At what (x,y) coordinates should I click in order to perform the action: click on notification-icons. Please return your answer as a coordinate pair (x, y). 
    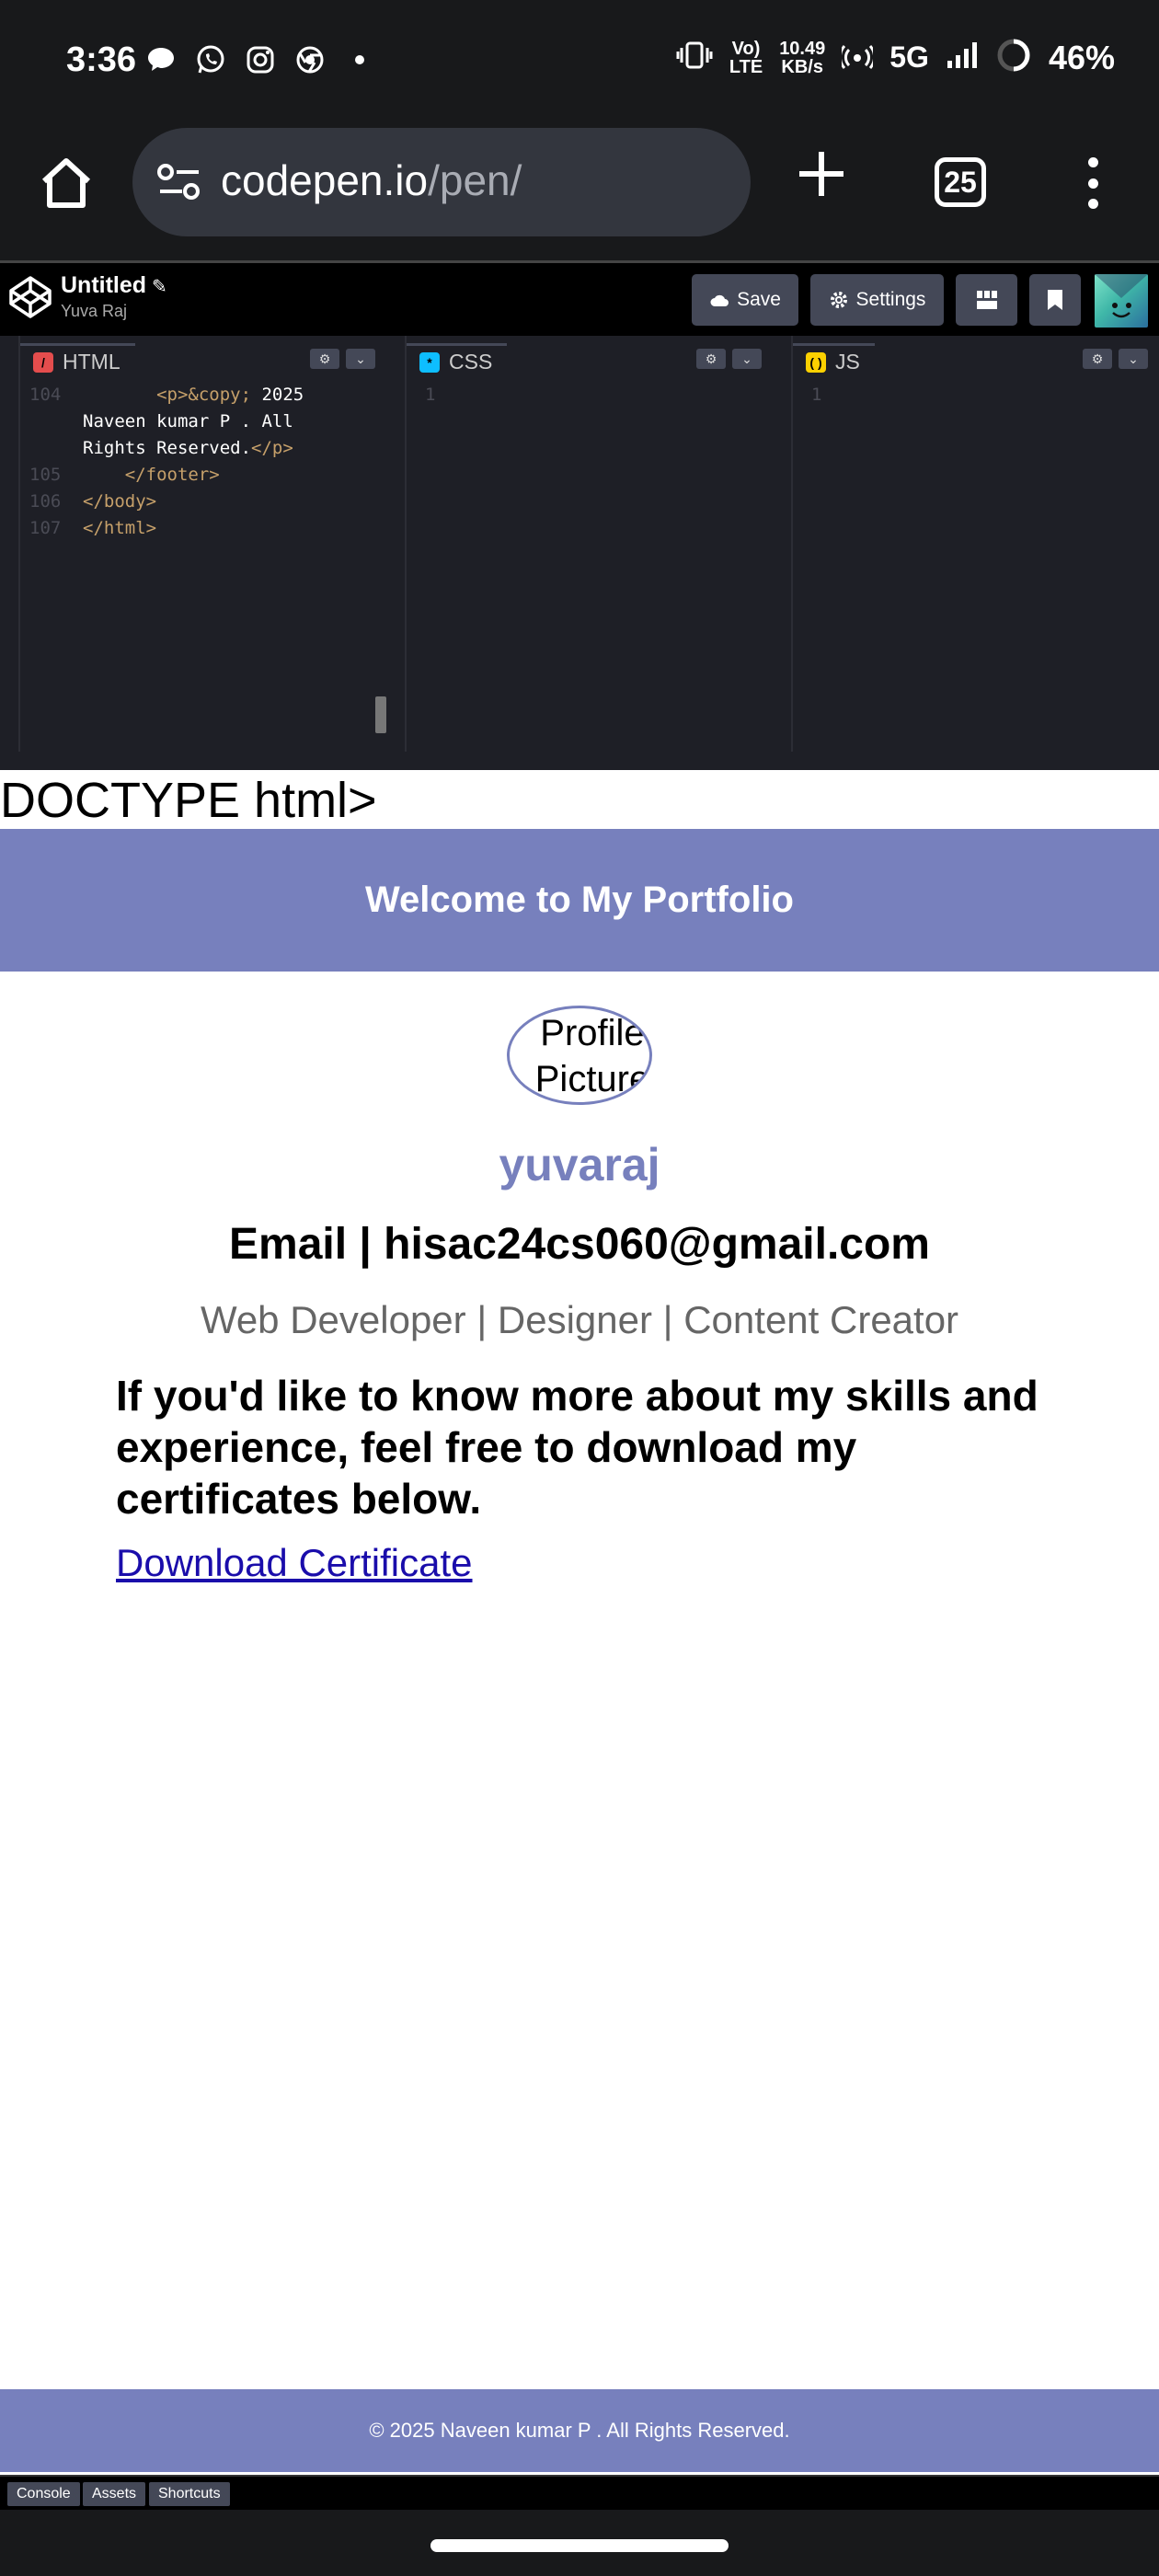
    Looking at the image, I should click on (260, 59).